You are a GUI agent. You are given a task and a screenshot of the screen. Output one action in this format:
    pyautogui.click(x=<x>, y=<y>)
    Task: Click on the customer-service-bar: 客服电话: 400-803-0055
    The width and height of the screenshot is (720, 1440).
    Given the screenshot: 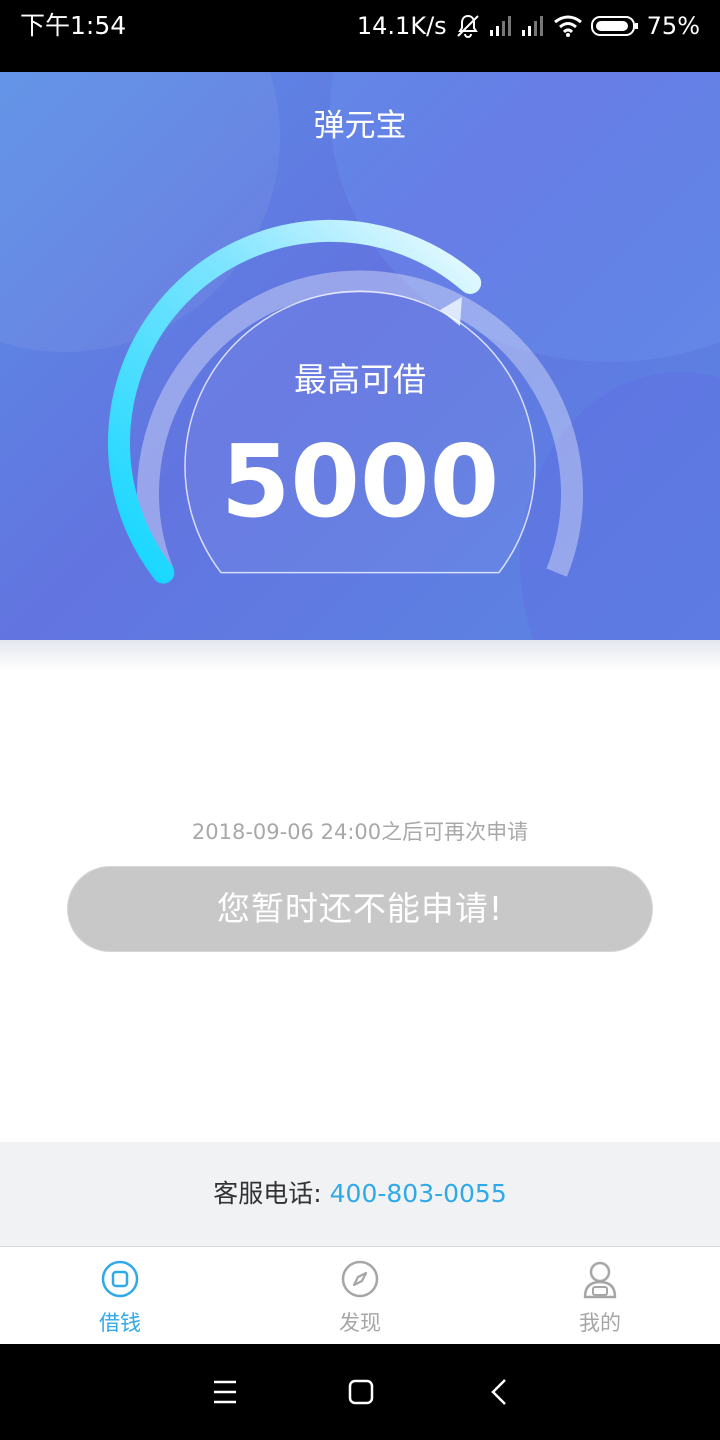 What is the action you would take?
    pyautogui.click(x=360, y=1194)
    